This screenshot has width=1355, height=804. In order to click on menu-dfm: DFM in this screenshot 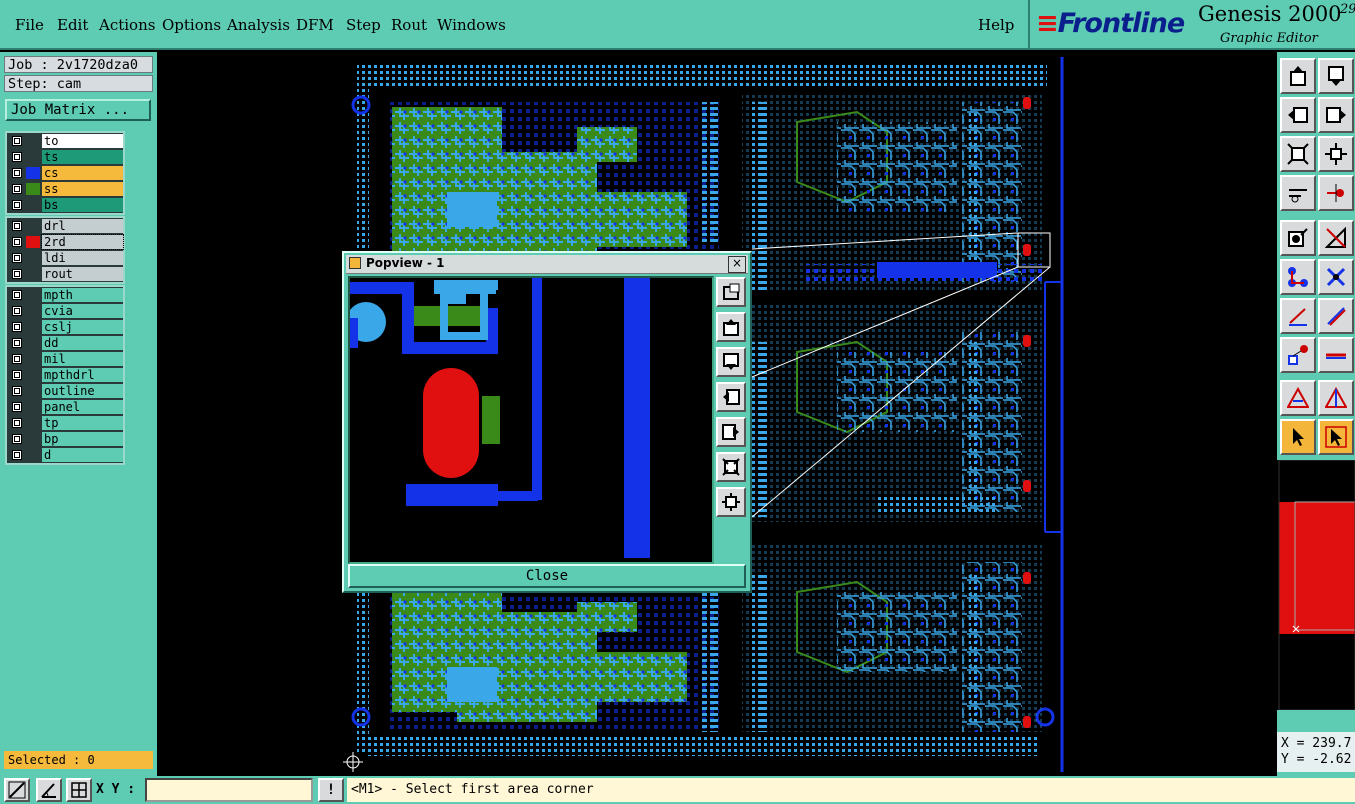, I will do `click(315, 25)`.